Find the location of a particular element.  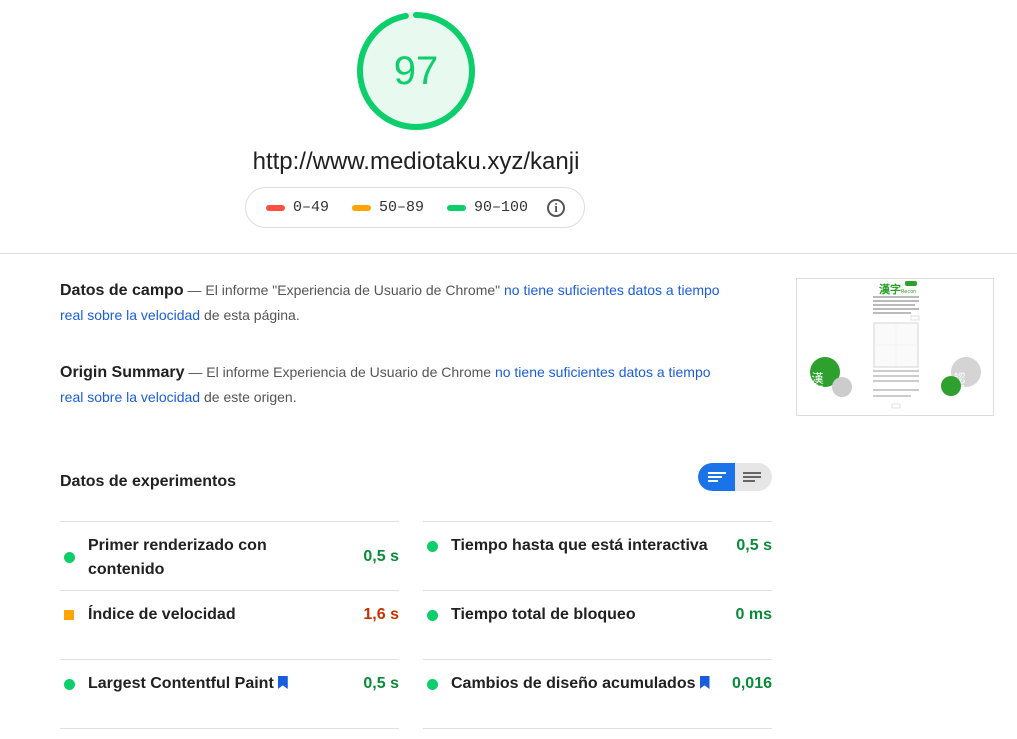

thumbnail-logo-sub: Recon is located at coordinates (908, 292).